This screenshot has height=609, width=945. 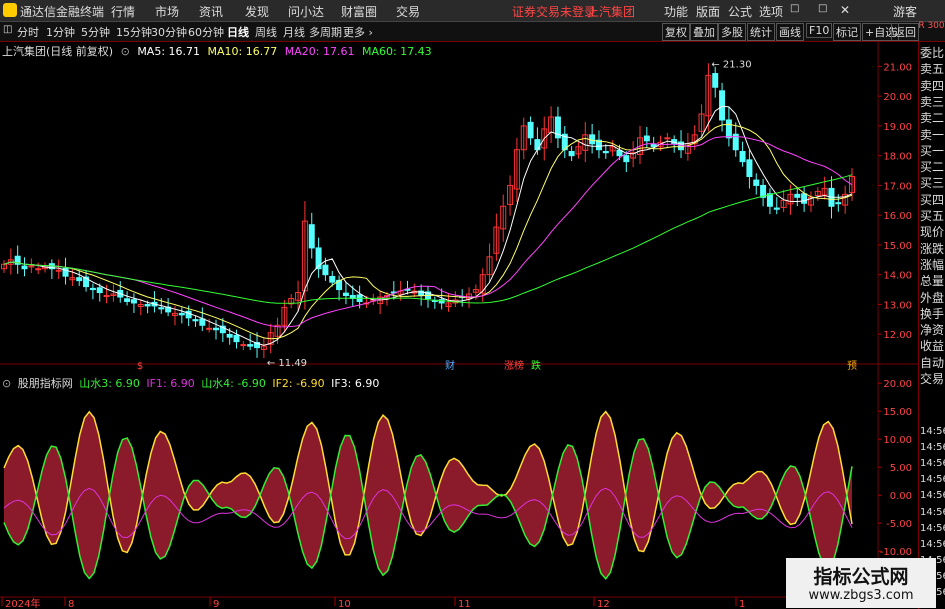 I want to click on ma10-label: MA10: 16.77, so click(x=242, y=51).